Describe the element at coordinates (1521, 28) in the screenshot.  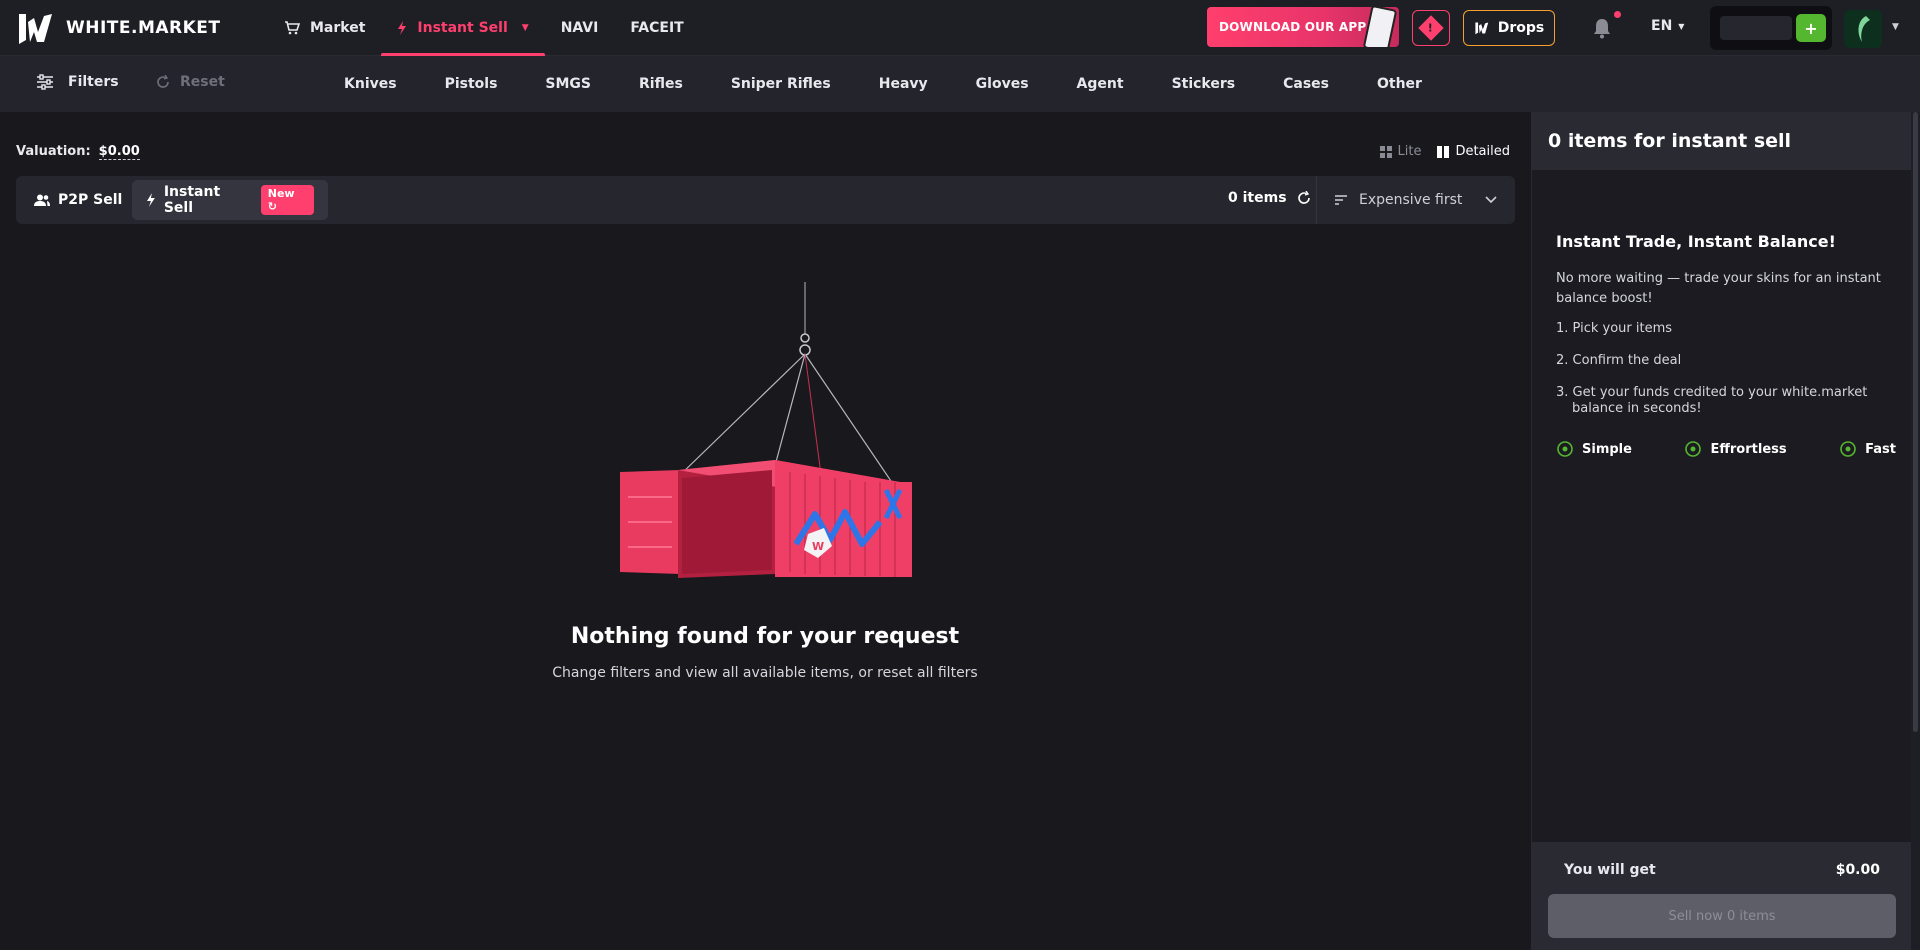
I see `drops-label: Drops` at that location.